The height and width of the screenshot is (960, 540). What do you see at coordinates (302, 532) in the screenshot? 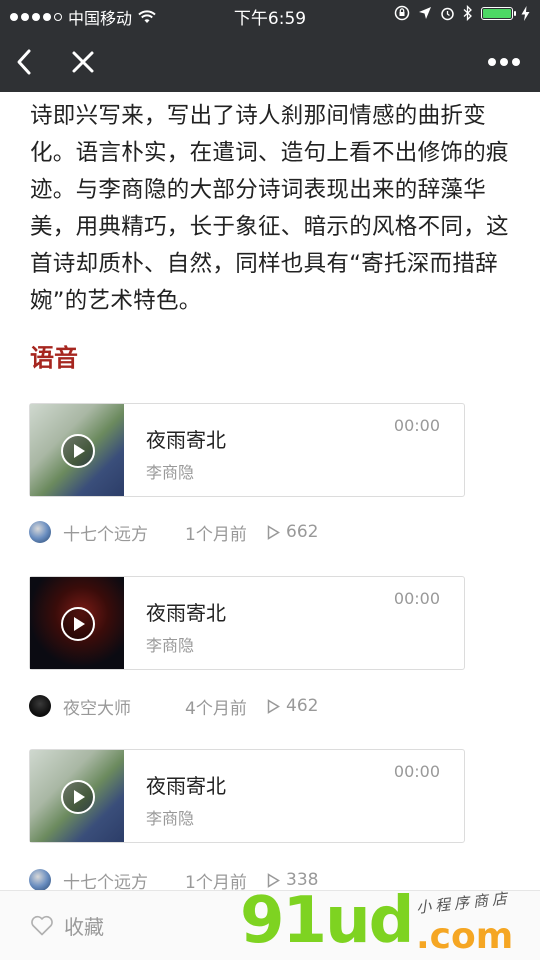
I see `play-count-value: 662` at bounding box center [302, 532].